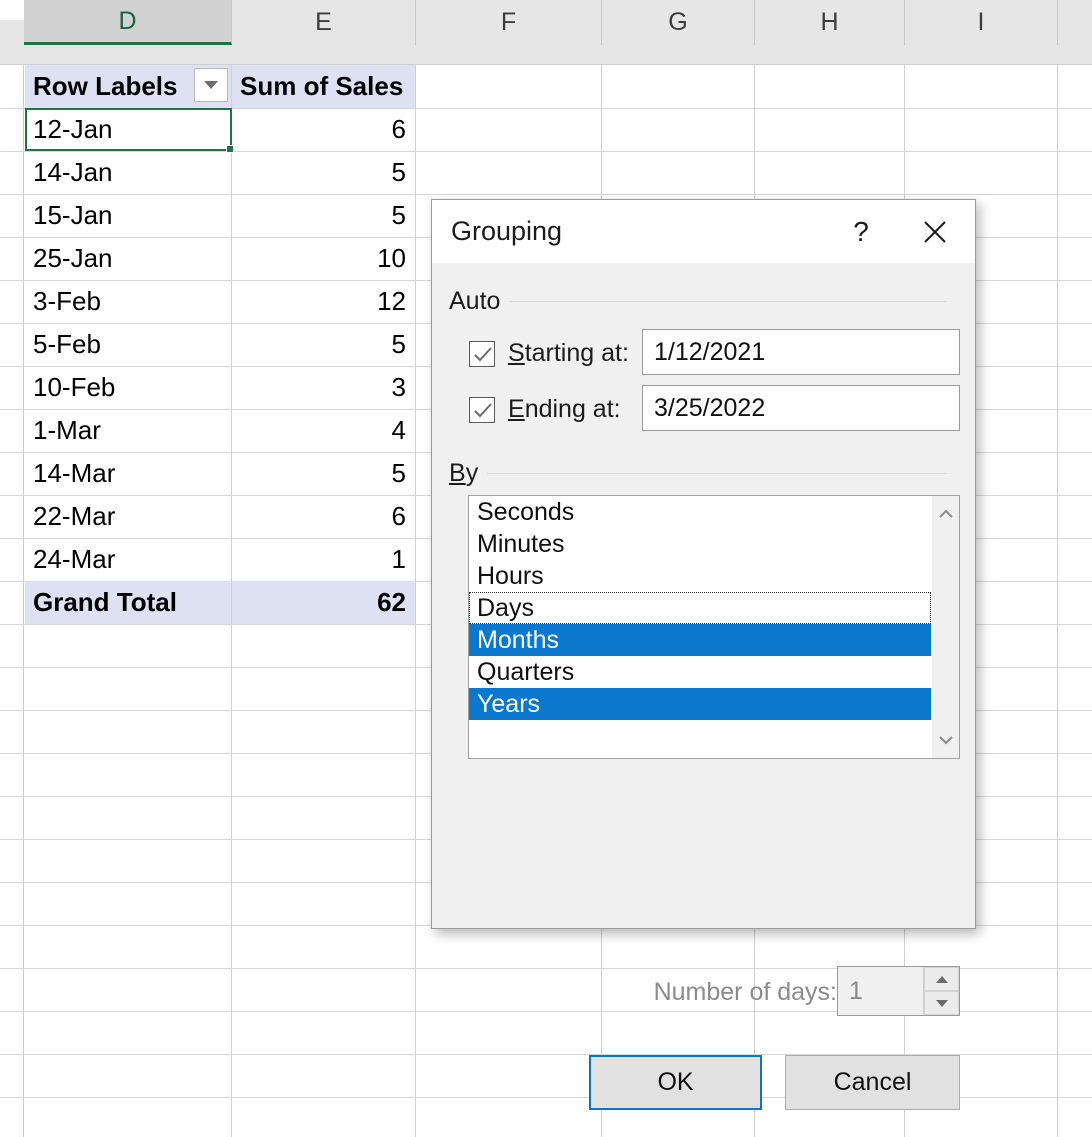  What do you see at coordinates (861, 232) in the screenshot?
I see `help-icon: ?` at bounding box center [861, 232].